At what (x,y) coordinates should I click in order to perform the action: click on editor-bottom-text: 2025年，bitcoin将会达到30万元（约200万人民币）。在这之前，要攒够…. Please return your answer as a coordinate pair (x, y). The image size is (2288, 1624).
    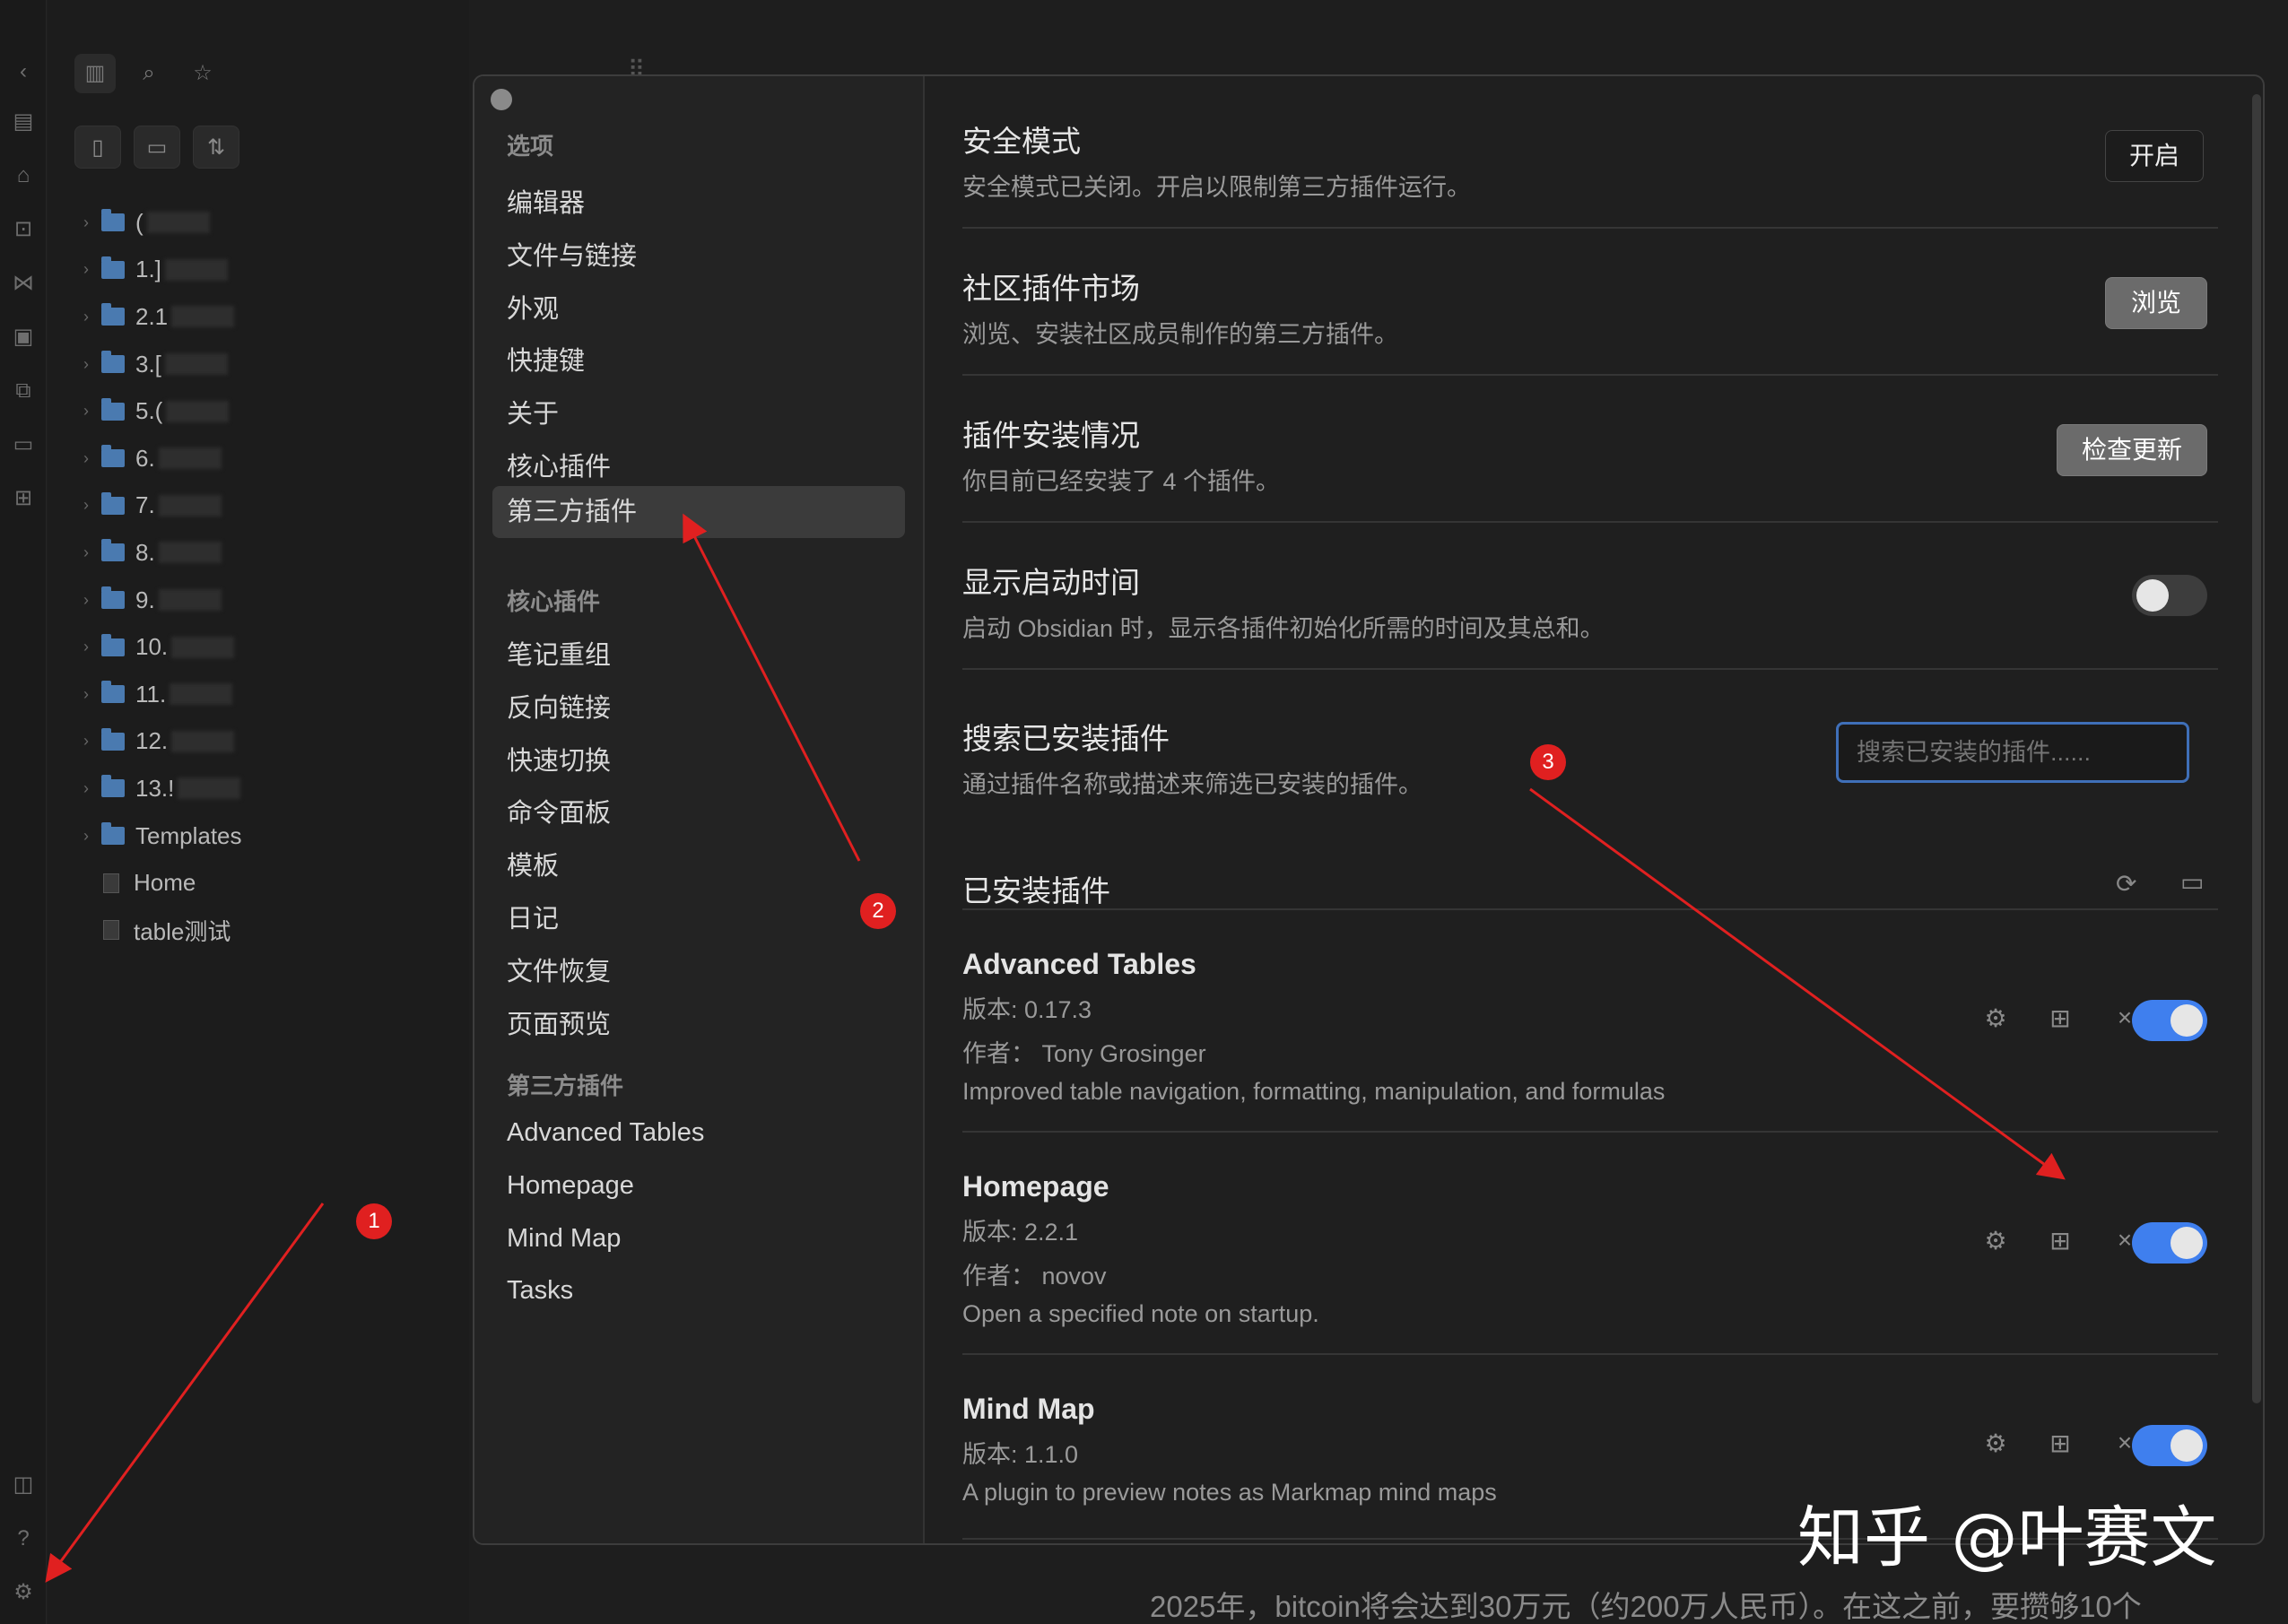
    Looking at the image, I should click on (1646, 1606).